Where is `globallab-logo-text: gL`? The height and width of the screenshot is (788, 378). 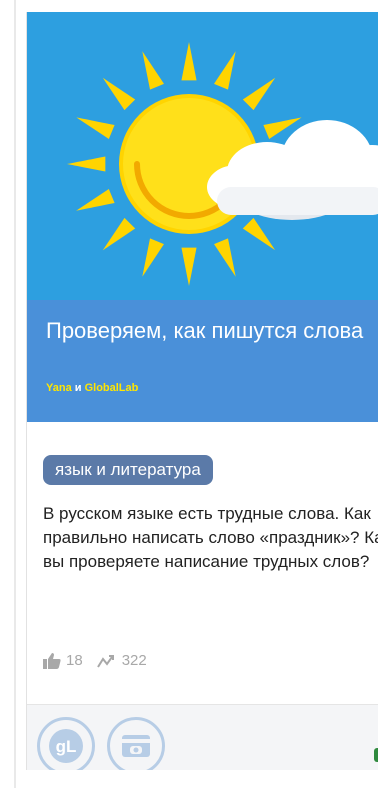
globallab-logo-text: gL is located at coordinates (66, 746).